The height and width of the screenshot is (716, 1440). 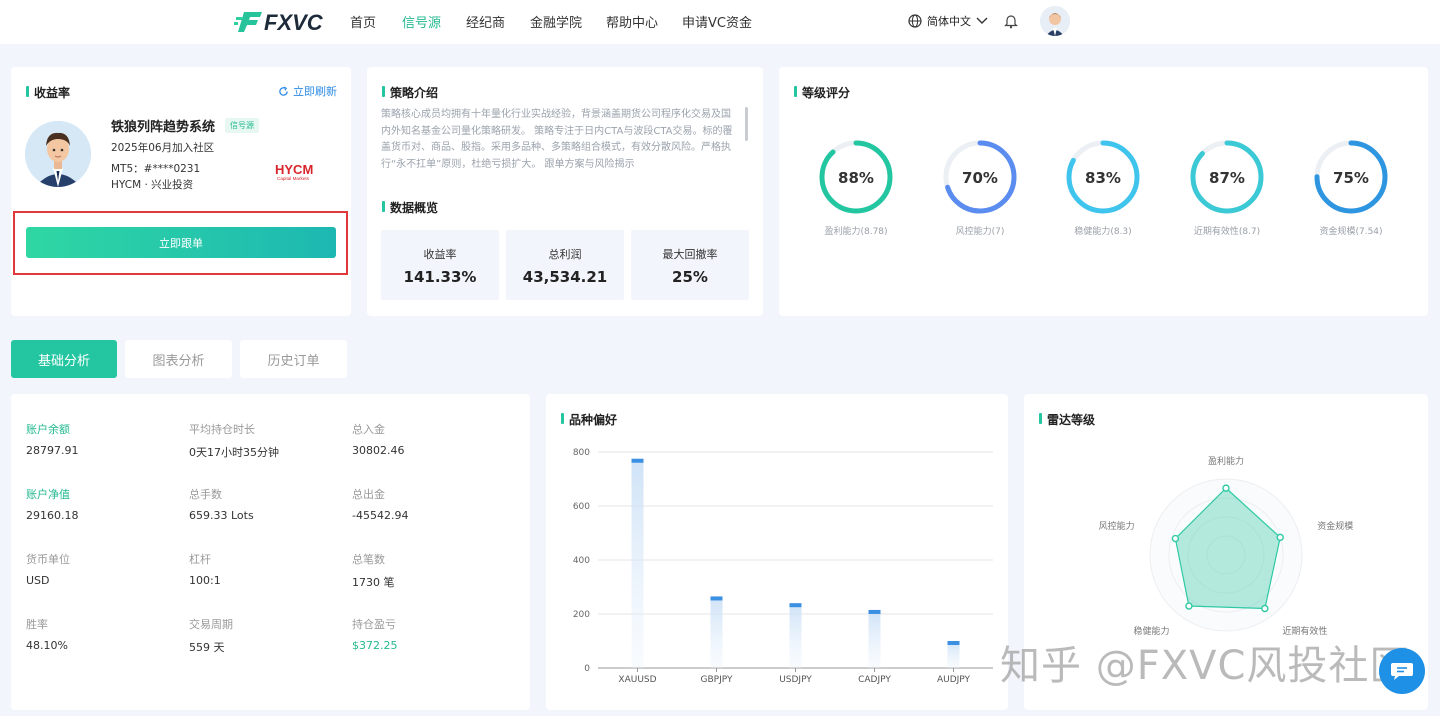 I want to click on gauge-label: 风控能力(7), so click(x=980, y=232).